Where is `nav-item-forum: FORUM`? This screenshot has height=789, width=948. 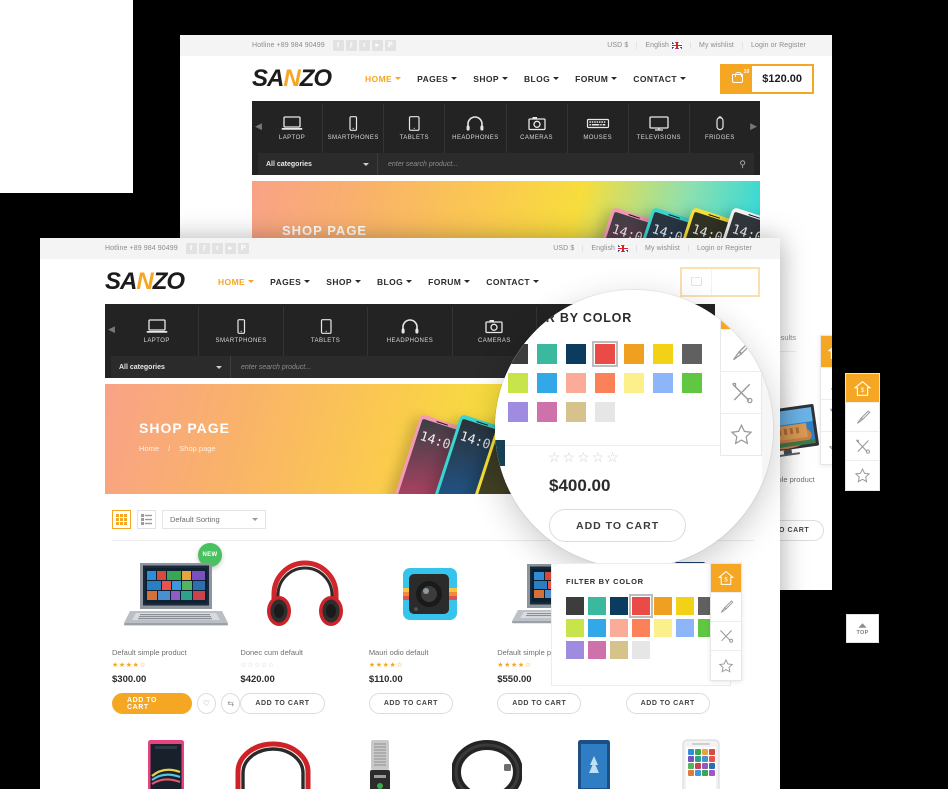 nav-item-forum: FORUM is located at coordinates (596, 79).